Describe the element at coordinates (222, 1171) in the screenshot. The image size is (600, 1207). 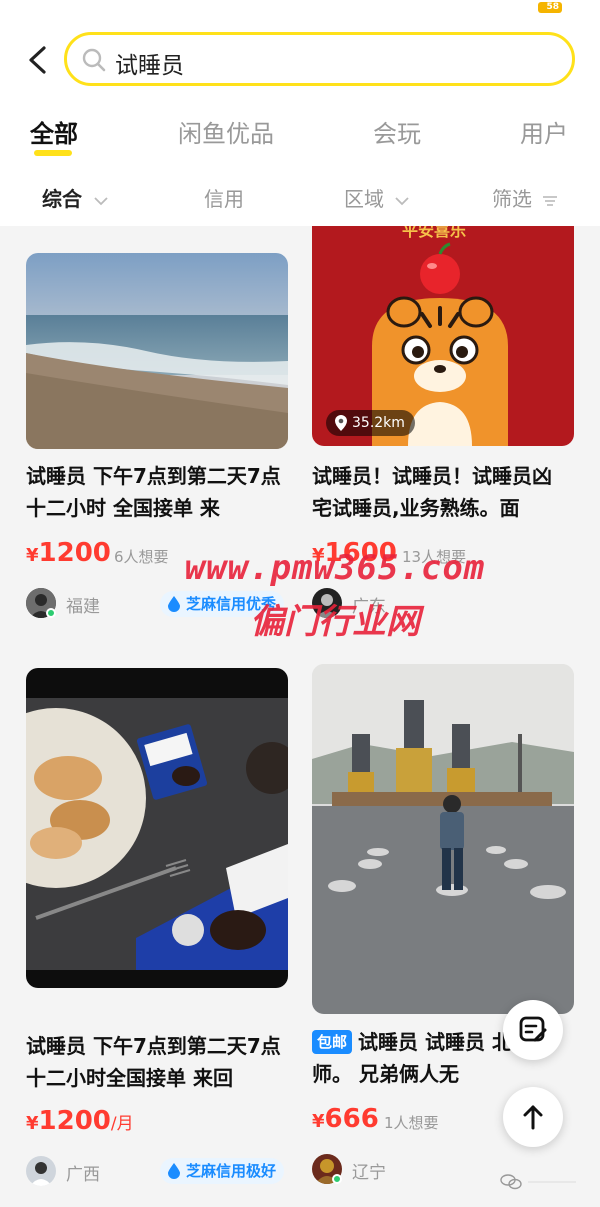
I see `credit-badge: 芝麻信用极好` at that location.